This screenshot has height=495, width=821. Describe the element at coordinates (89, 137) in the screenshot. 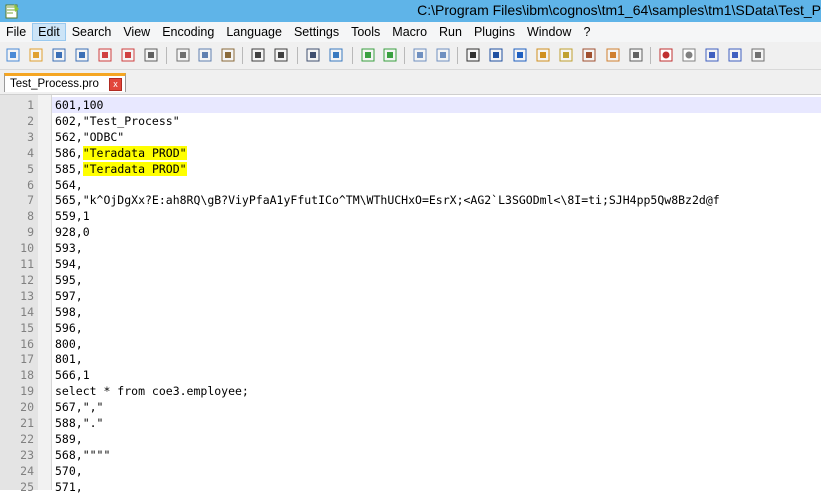

I see `line-text: 562,"ODBC"` at that location.